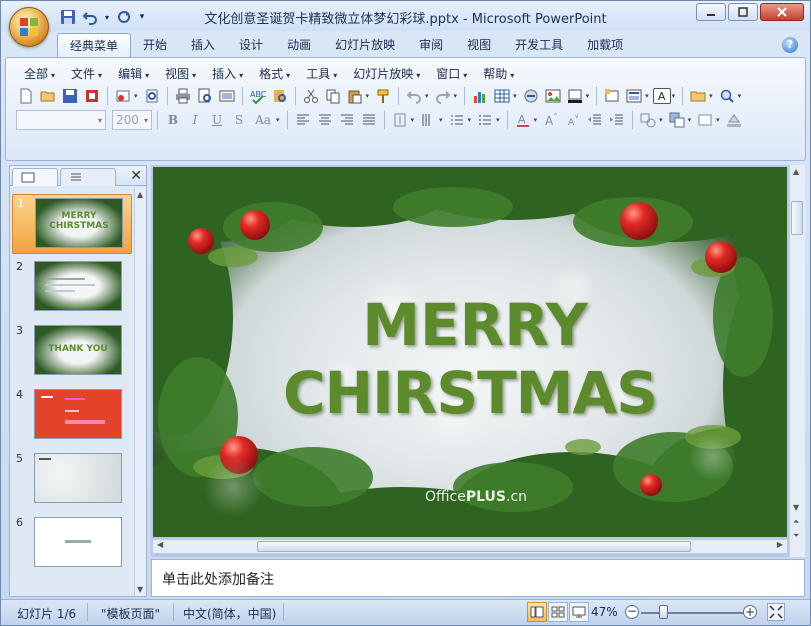 The height and width of the screenshot is (626, 811). I want to click on fit-to-window-icon, so click(776, 612).